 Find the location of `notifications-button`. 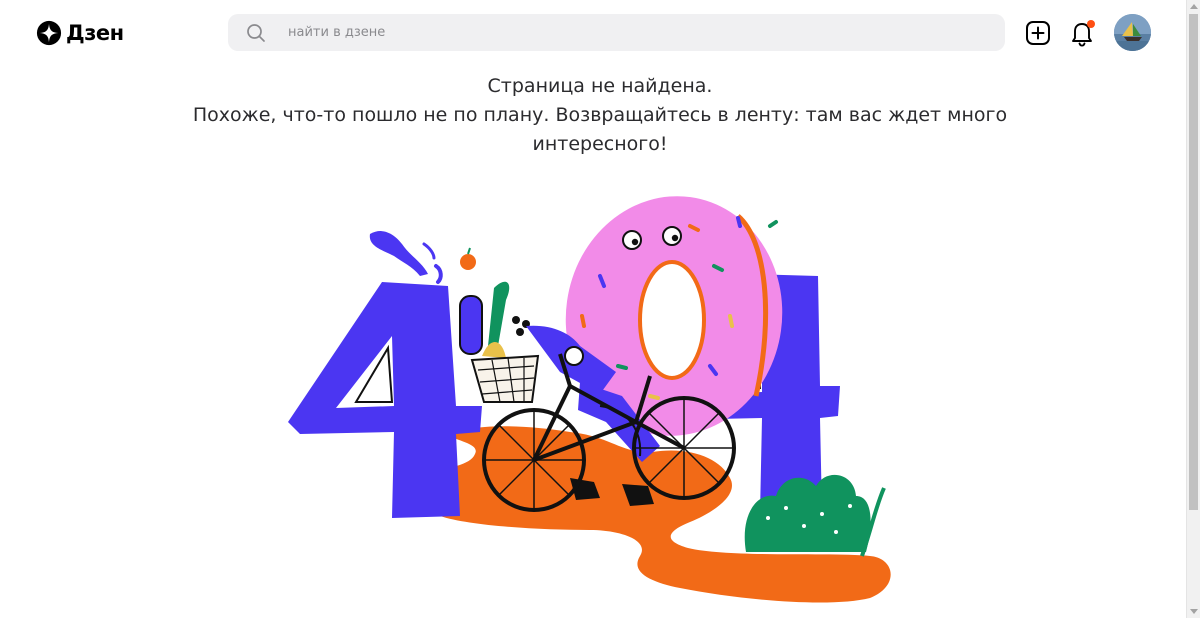

notifications-button is located at coordinates (1082, 33).